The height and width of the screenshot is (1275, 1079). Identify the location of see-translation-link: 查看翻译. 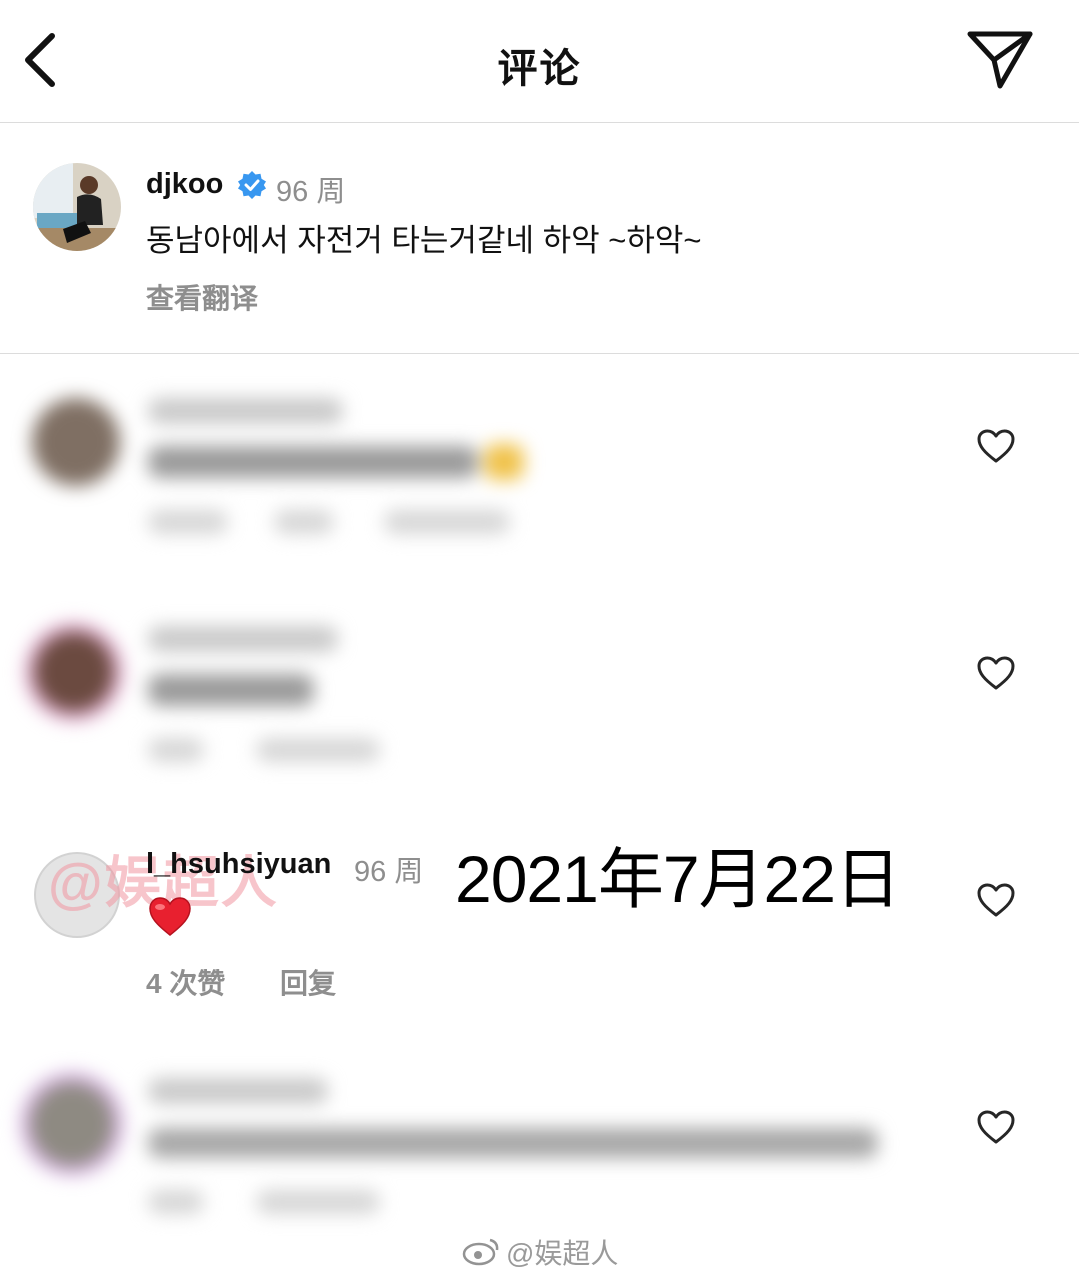
(202, 297).